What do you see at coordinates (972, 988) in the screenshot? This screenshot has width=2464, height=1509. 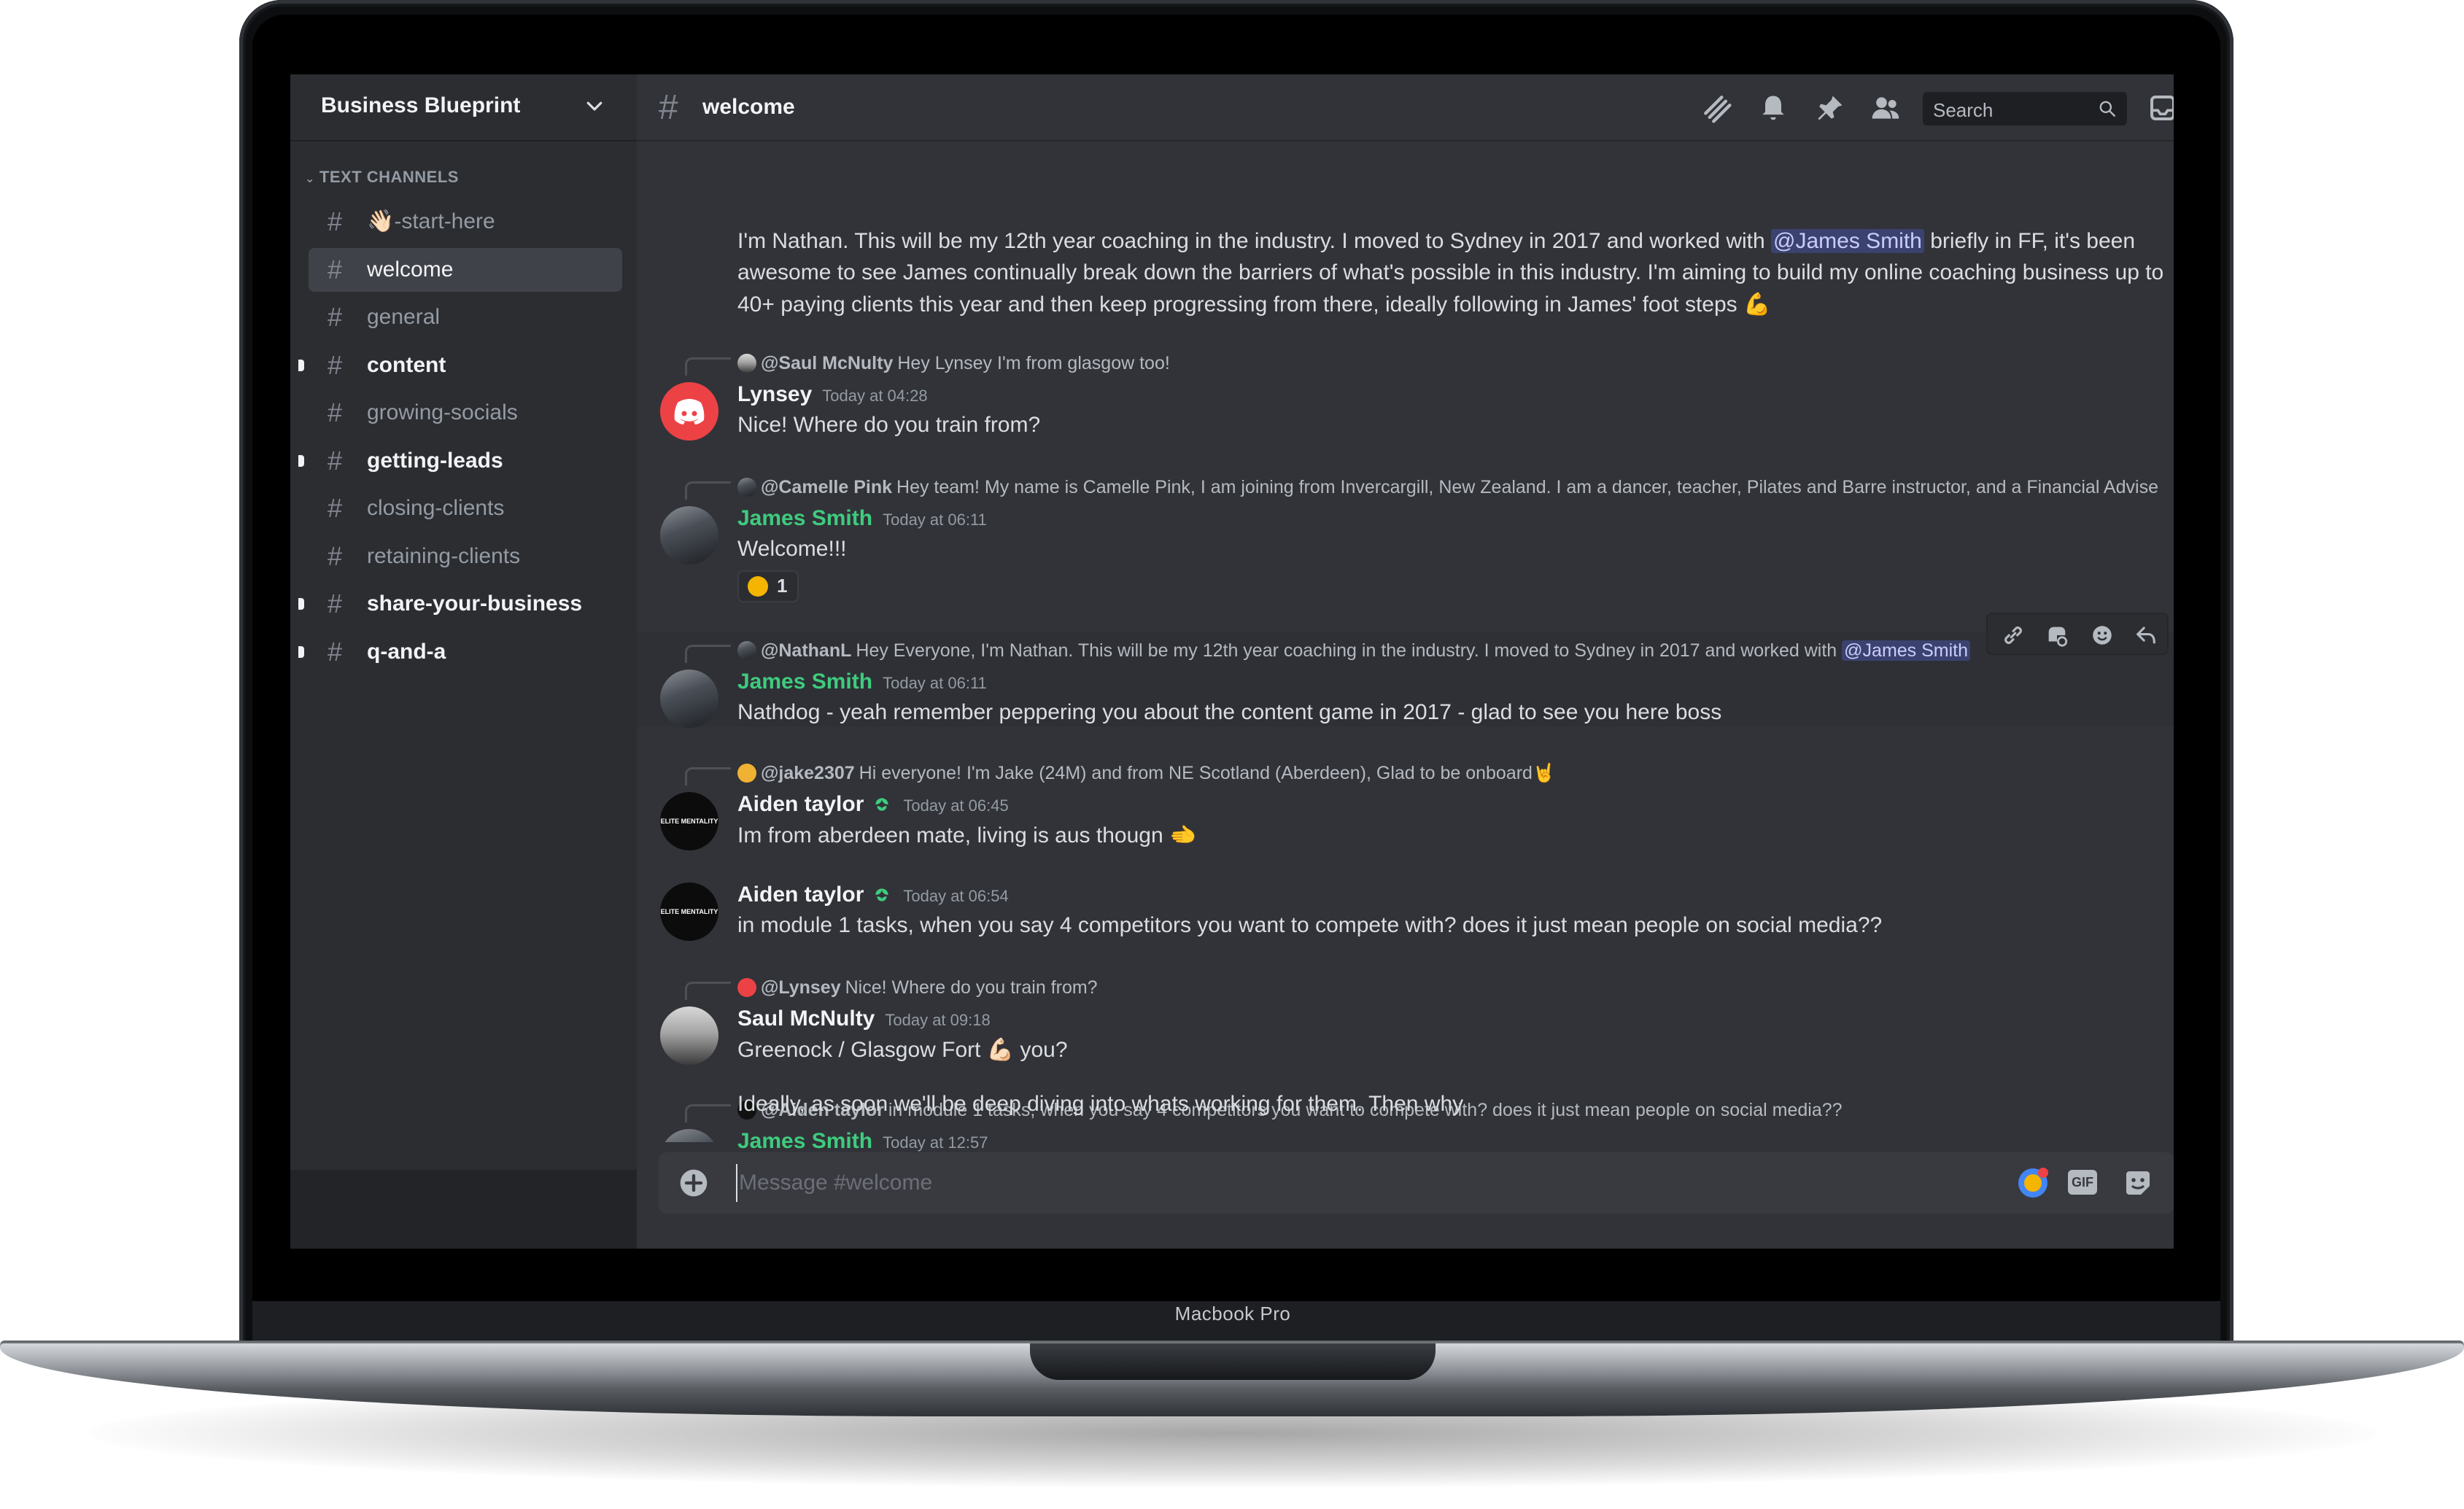 I see `reply-text: Nice! Where do you train from?` at bounding box center [972, 988].